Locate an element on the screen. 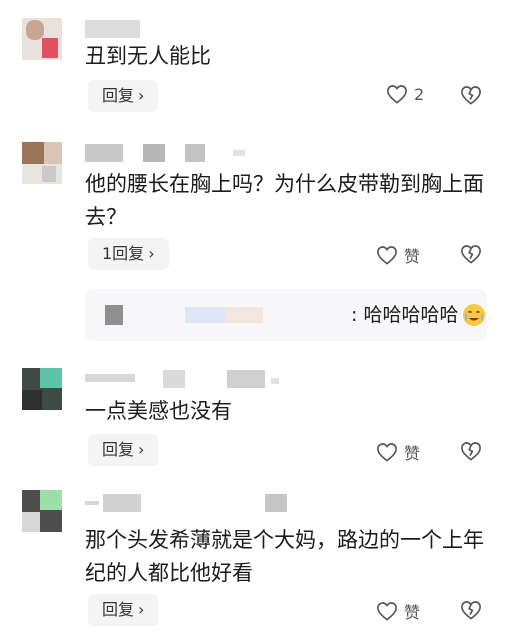 Image resolution: width=514 pixels, height=640 pixels. comment-text: 丑到无人能比 is located at coordinates (148, 56).